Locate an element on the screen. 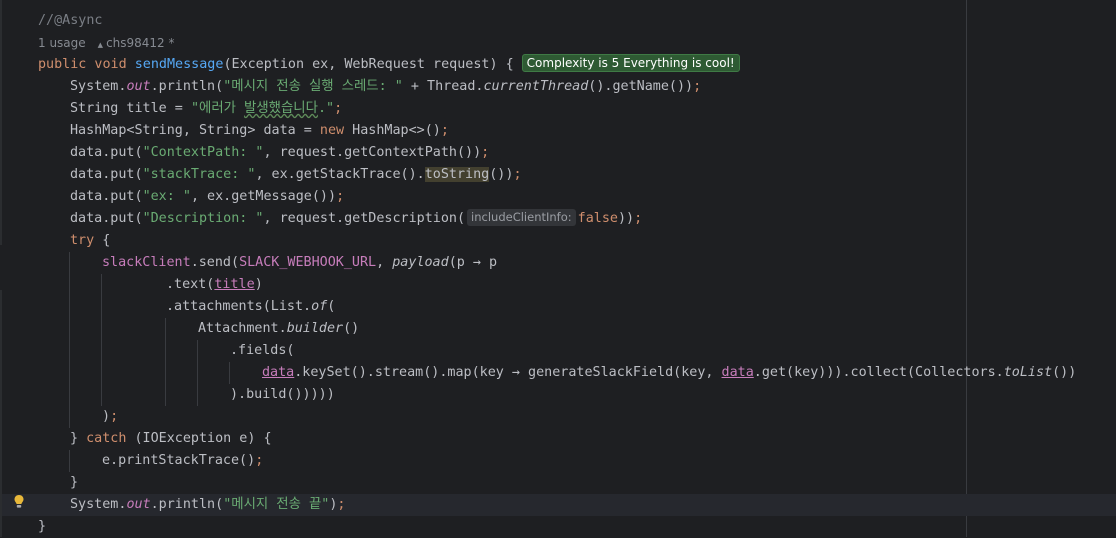 This screenshot has width=1116, height=538. code-text: String title = "에러가 발생했습니다."; is located at coordinates (206, 109).